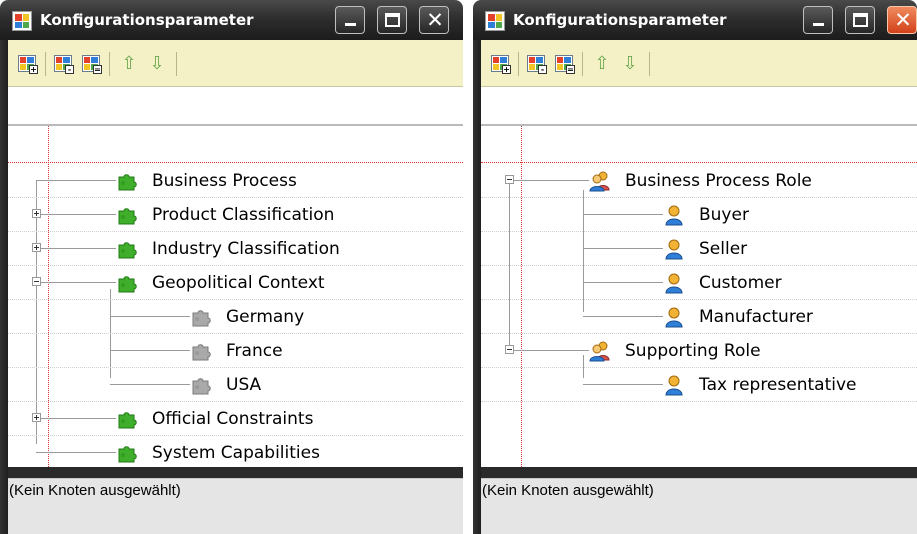 Image resolution: width=917 pixels, height=534 pixels. Describe the element at coordinates (235, 506) in the screenshot. I see `status-bar: (Kein Knoten ausgewählt)` at that location.